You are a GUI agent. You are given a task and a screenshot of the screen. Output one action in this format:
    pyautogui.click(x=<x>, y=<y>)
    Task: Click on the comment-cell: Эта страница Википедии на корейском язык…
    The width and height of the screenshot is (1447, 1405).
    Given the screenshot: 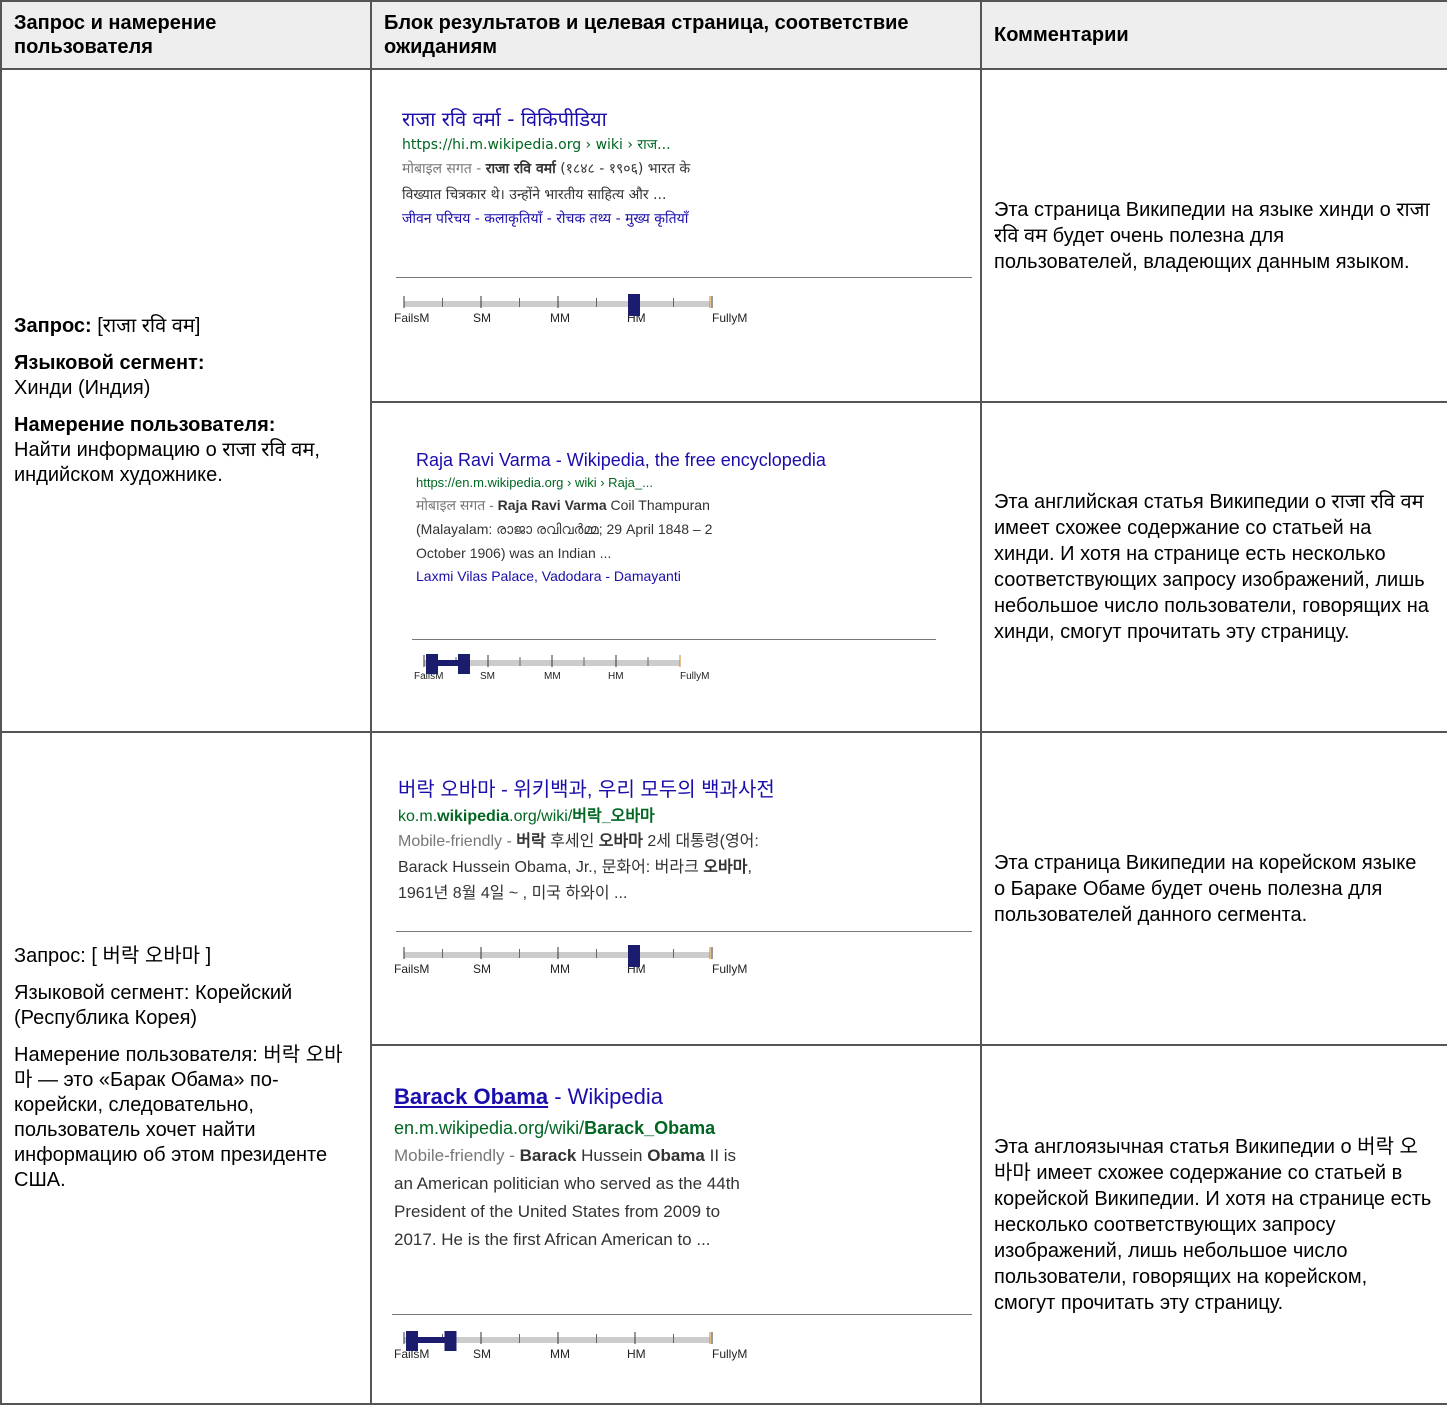 What is the action you would take?
    pyautogui.click(x=1213, y=888)
    